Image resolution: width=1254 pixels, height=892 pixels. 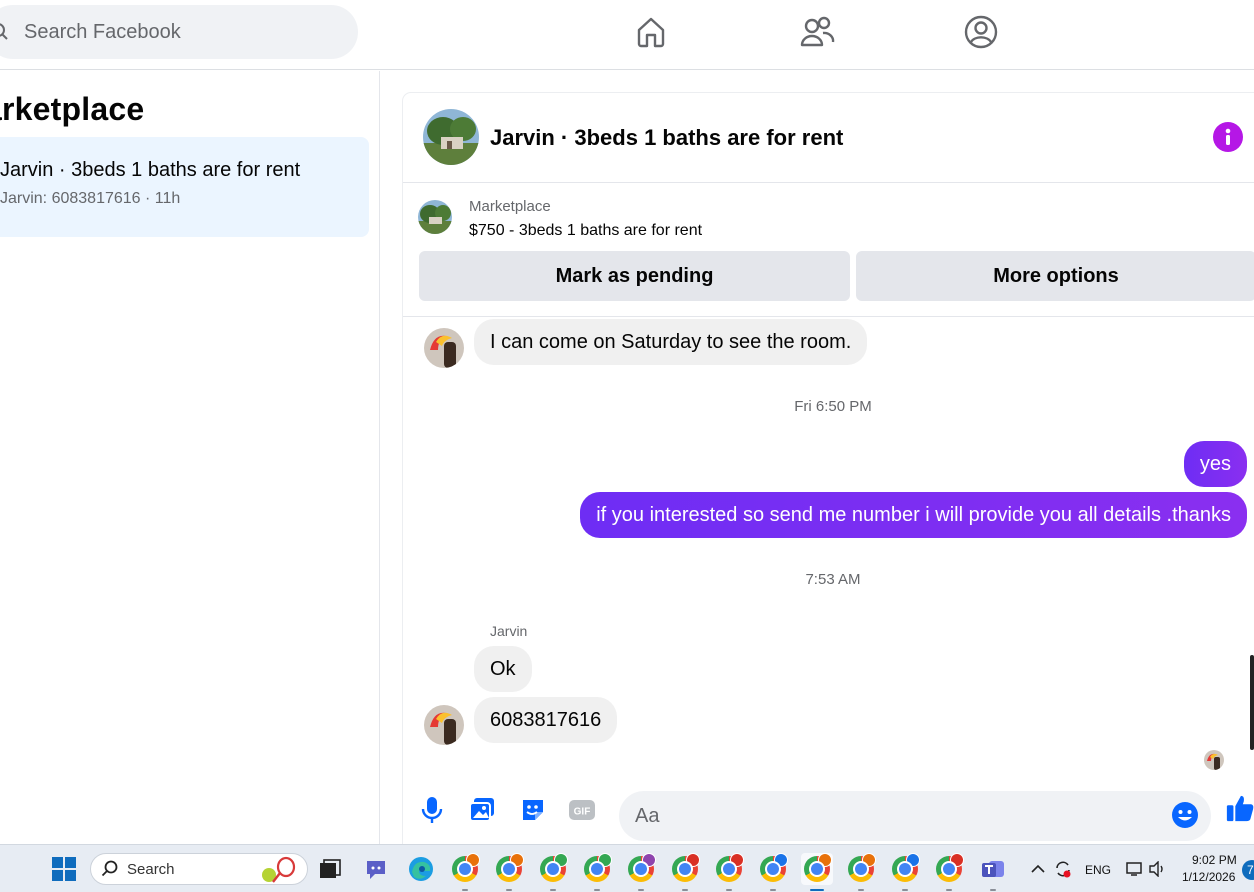 I want to click on info-icon, so click(x=1228, y=137).